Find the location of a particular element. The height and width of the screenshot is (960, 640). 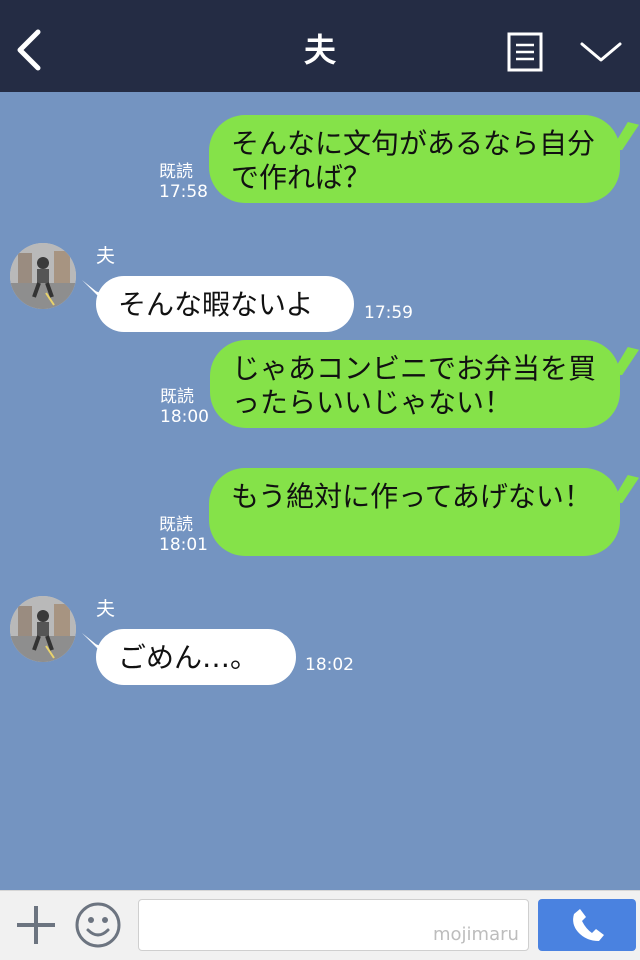

message-time: 17:58 is located at coordinates (183, 192).